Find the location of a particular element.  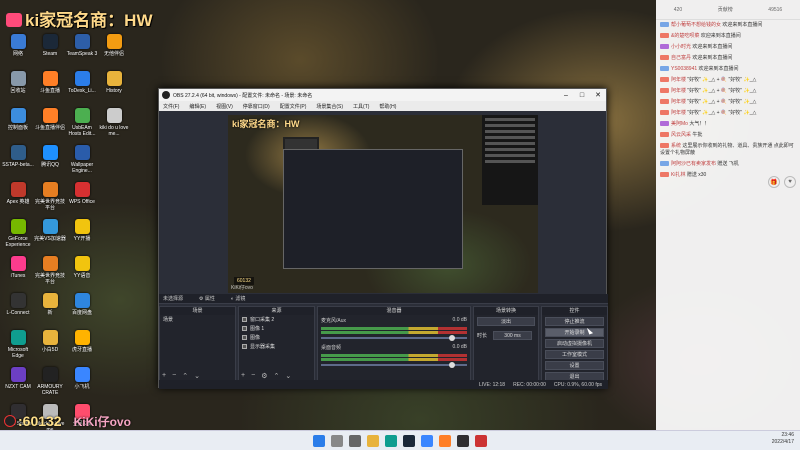

desktop-icon: 无他伴侣 is located at coordinates (114, 52).